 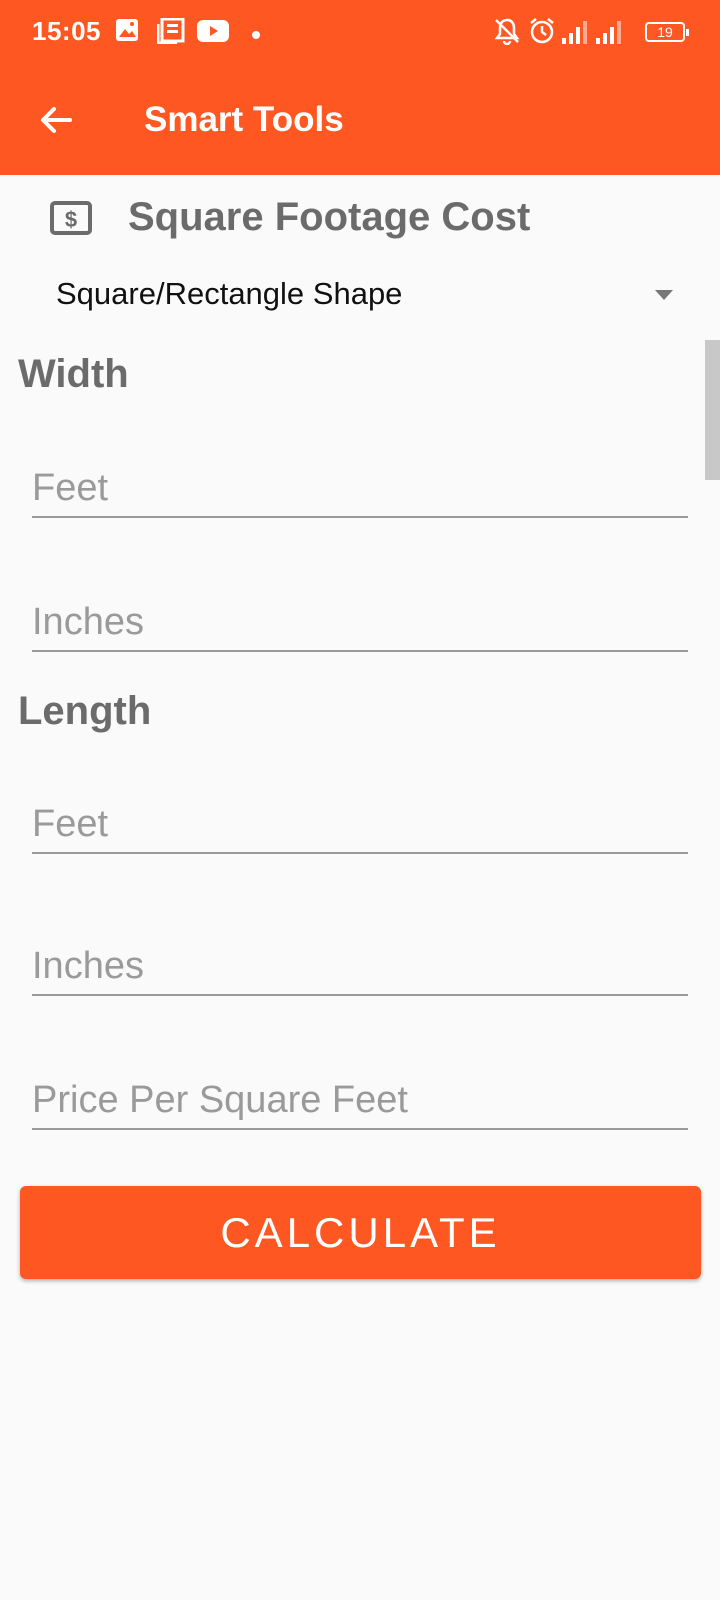 I want to click on bell-off-icon, so click(x=507, y=33).